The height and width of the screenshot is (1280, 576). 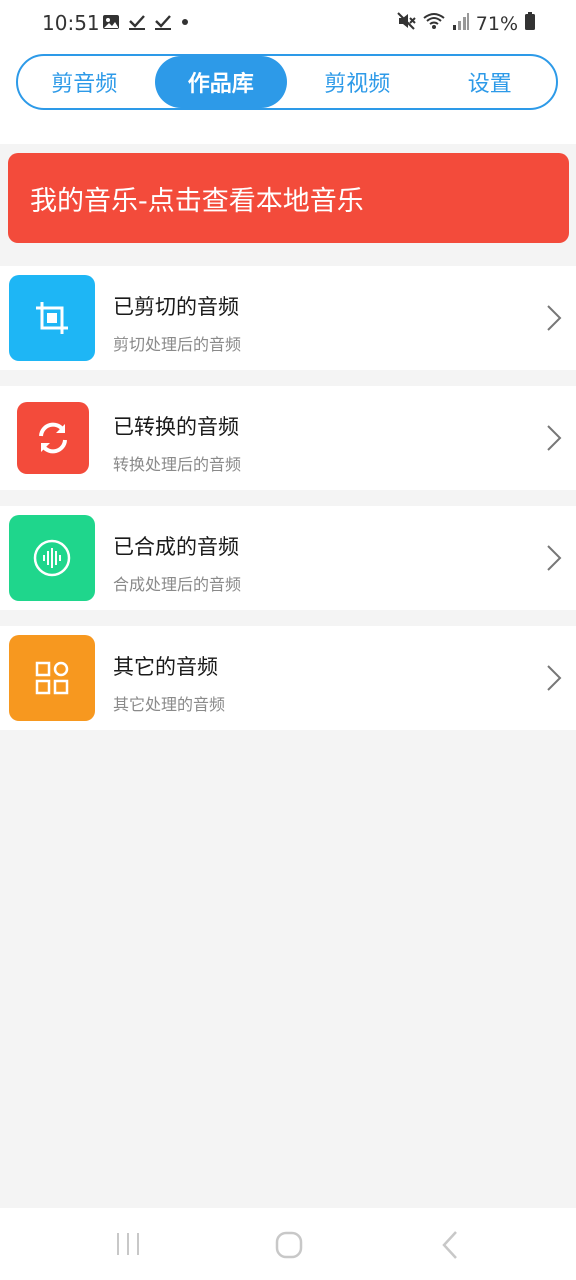 I want to click on tab-settings: 设置, so click(x=490, y=82).